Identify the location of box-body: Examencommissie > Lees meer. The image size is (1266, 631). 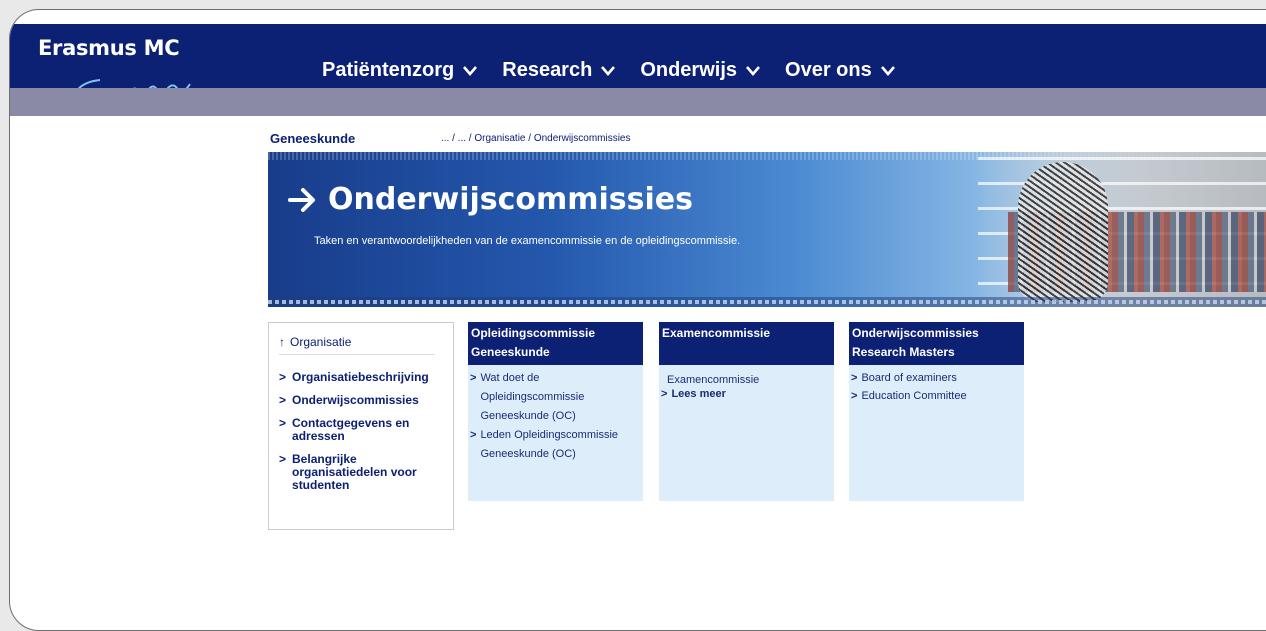
(746, 383).